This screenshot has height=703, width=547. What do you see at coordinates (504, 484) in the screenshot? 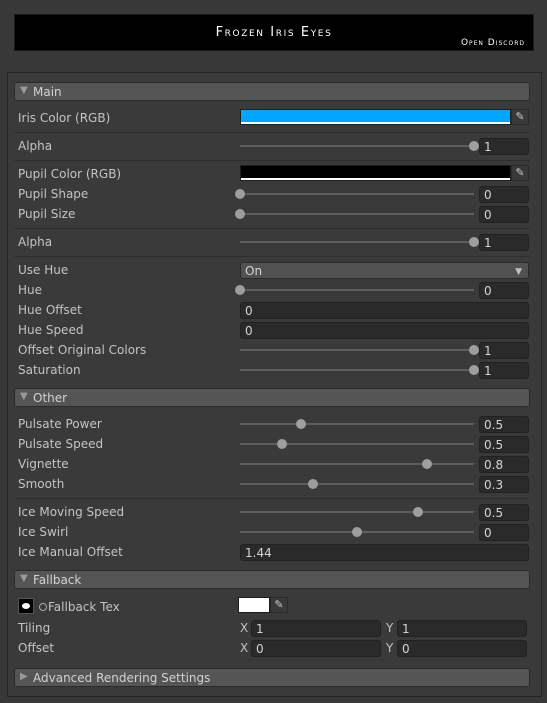
I see `smooth-field: 0.3` at bounding box center [504, 484].